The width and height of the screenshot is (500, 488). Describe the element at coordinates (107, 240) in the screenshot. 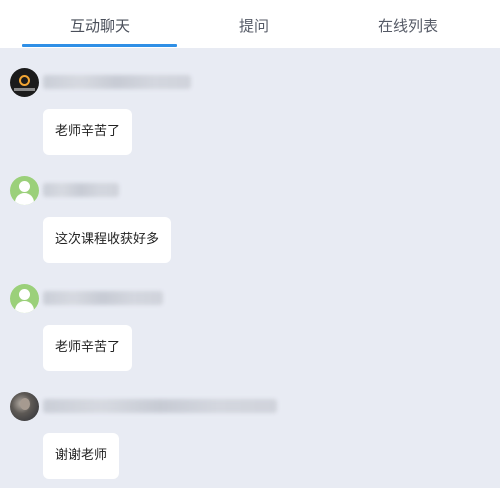

I see `message-bubble: 这次课程收获好多` at that location.